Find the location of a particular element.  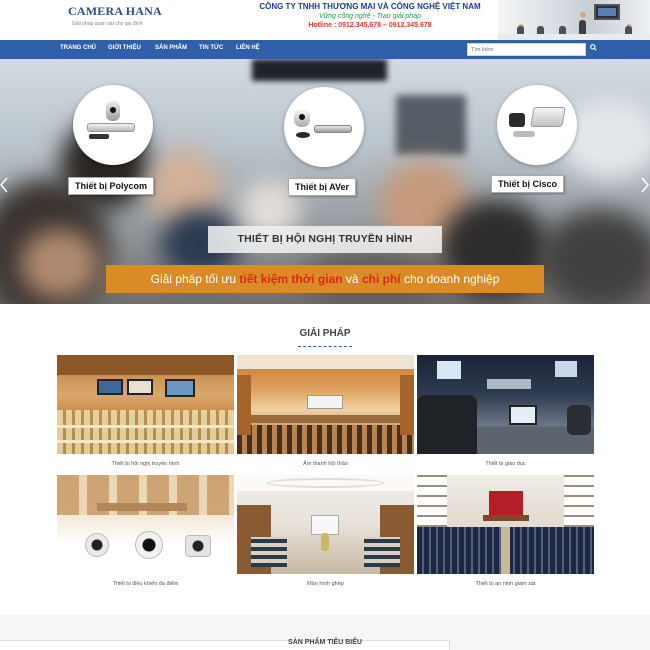

header-meeting-image is located at coordinates (574, 20).